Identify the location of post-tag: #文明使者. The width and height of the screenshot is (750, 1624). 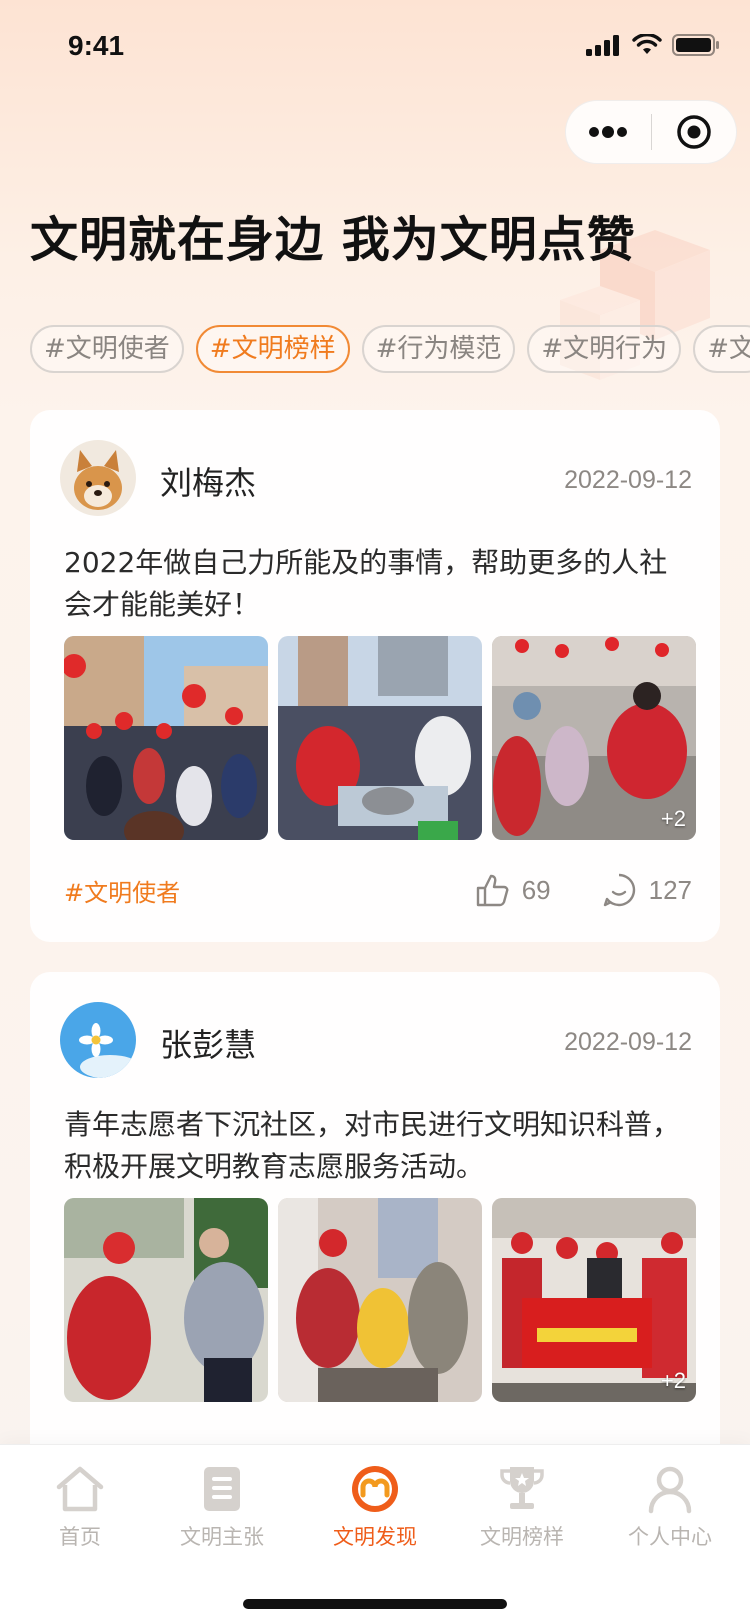
(122, 890).